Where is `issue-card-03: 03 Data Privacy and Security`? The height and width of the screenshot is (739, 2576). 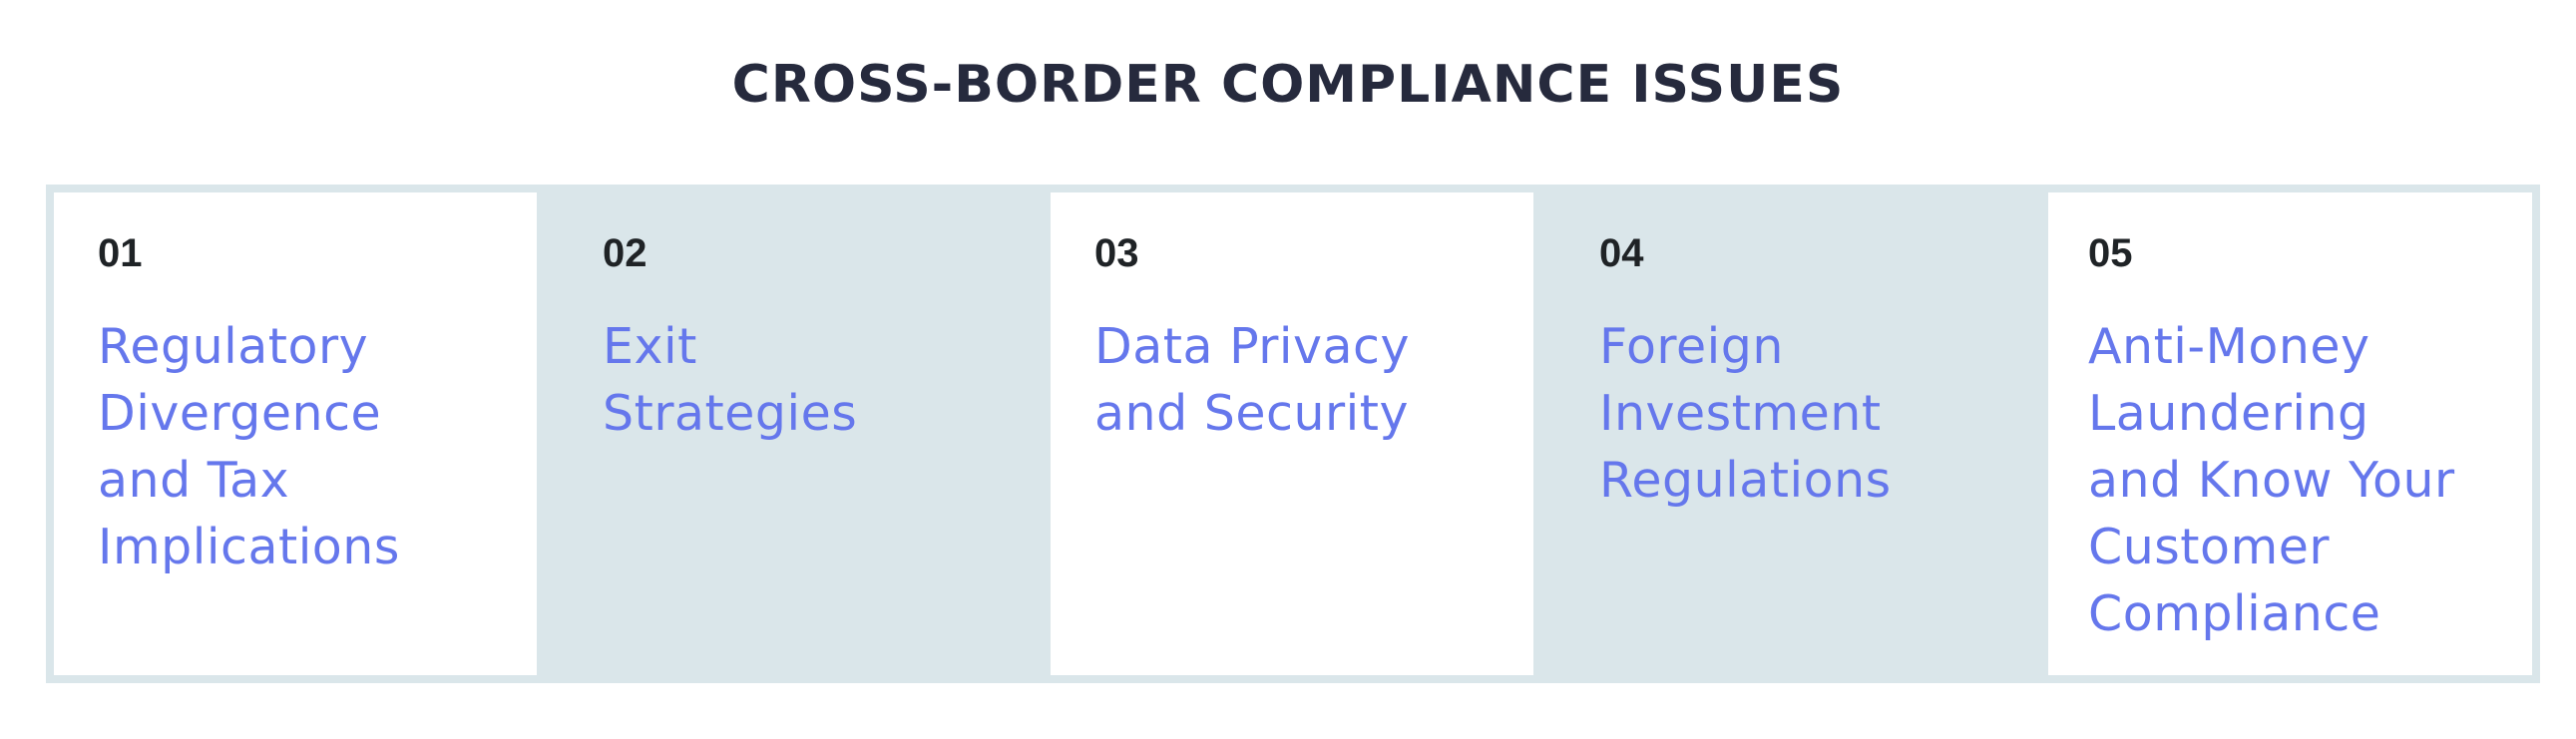
issue-card-03: 03 Data Privacy and Security is located at coordinates (1292, 433).